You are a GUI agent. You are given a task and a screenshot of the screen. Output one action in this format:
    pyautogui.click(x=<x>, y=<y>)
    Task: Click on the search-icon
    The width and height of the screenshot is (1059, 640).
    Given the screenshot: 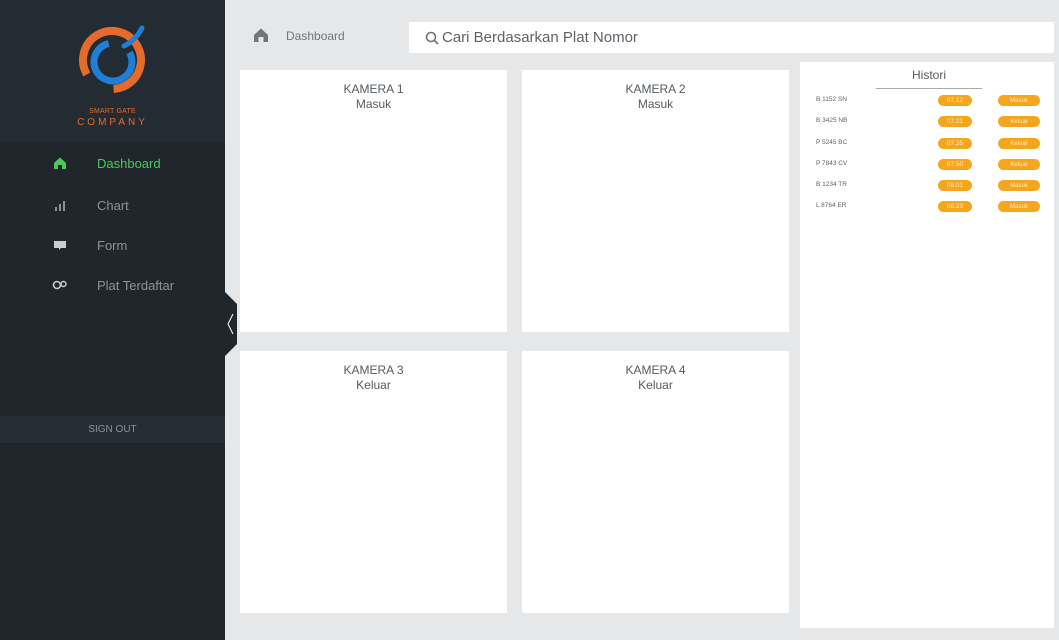 What is the action you would take?
    pyautogui.click(x=432, y=38)
    